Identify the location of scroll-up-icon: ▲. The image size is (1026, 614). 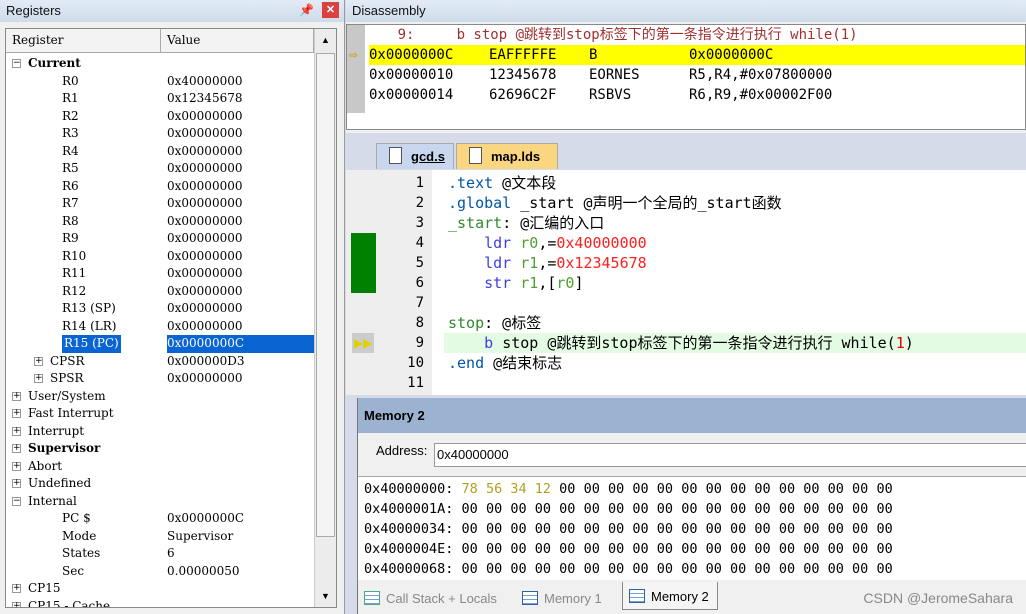
(325, 40).